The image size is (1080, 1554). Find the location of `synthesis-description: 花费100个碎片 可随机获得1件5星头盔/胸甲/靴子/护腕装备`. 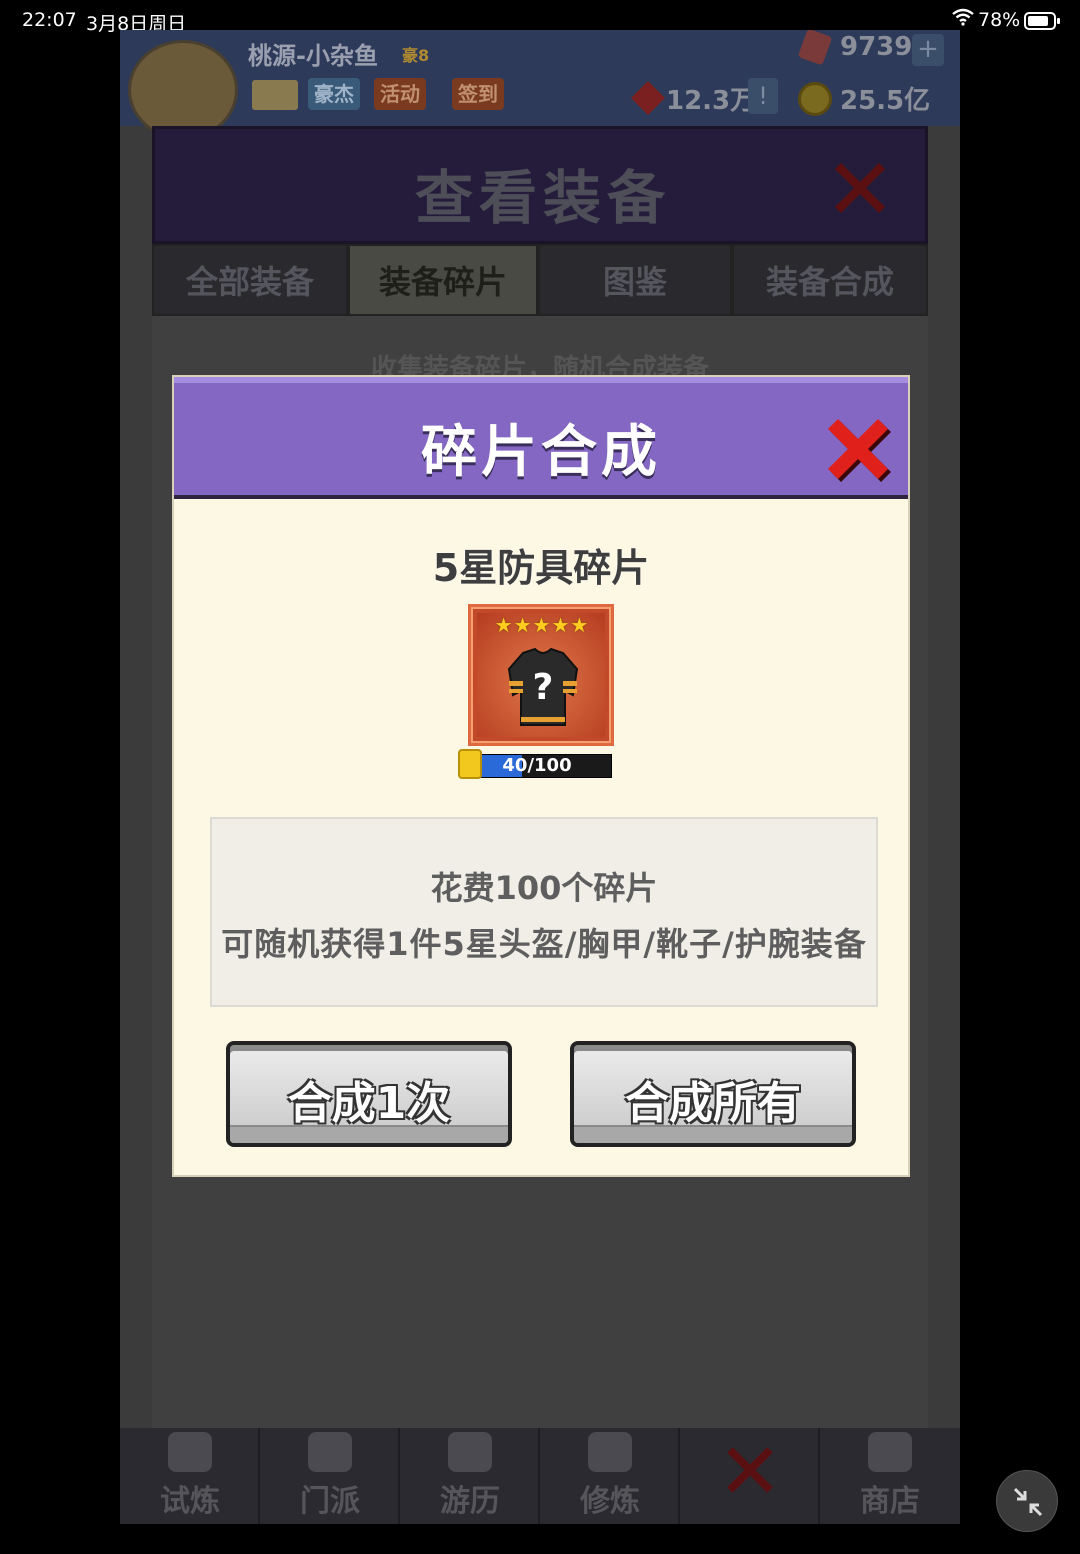

synthesis-description: 花费100个碎片 可随机获得1件5星头盔/胸甲/靴子/护腕装备 is located at coordinates (544, 912).